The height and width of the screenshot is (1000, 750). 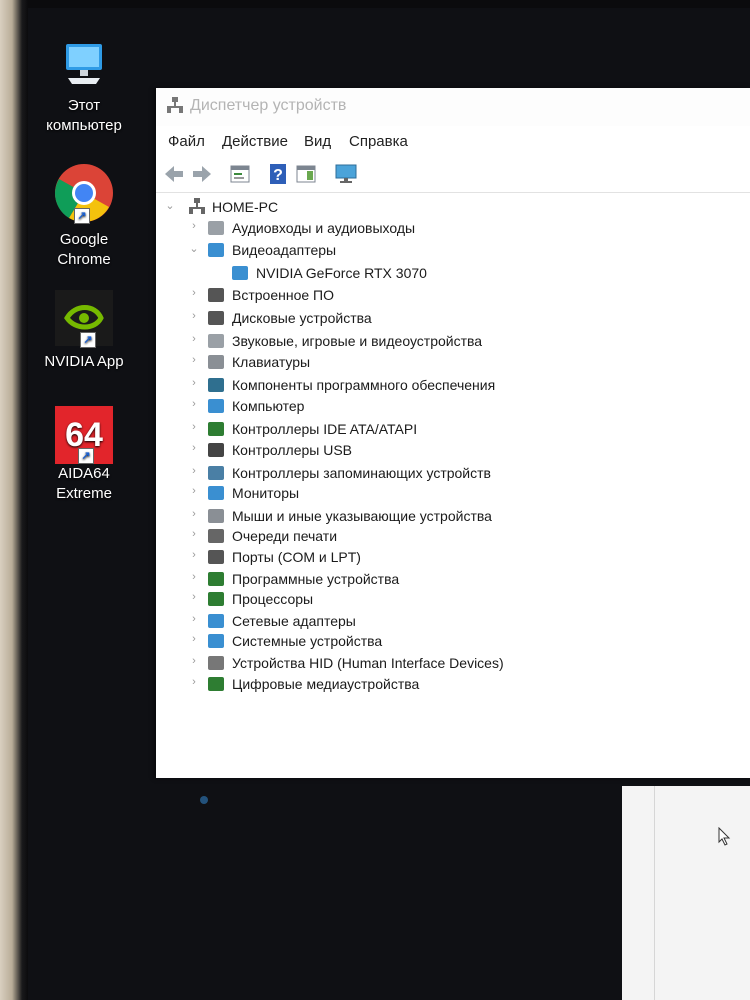 I want to click on tree-item-label: Аудиовходы и аудиовыходы, so click(x=324, y=228).